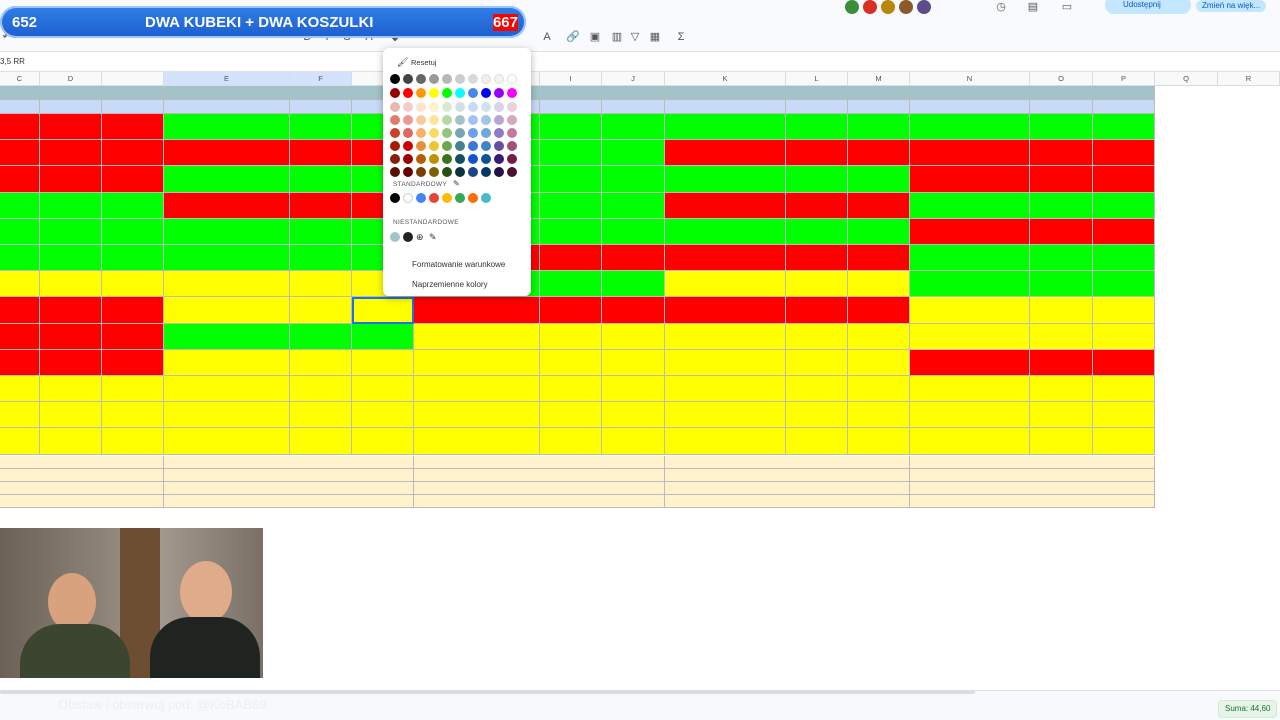 This screenshot has height=720, width=1280. Describe the element at coordinates (655, 37) in the screenshot. I see `table-view-icon: ▦` at that location.